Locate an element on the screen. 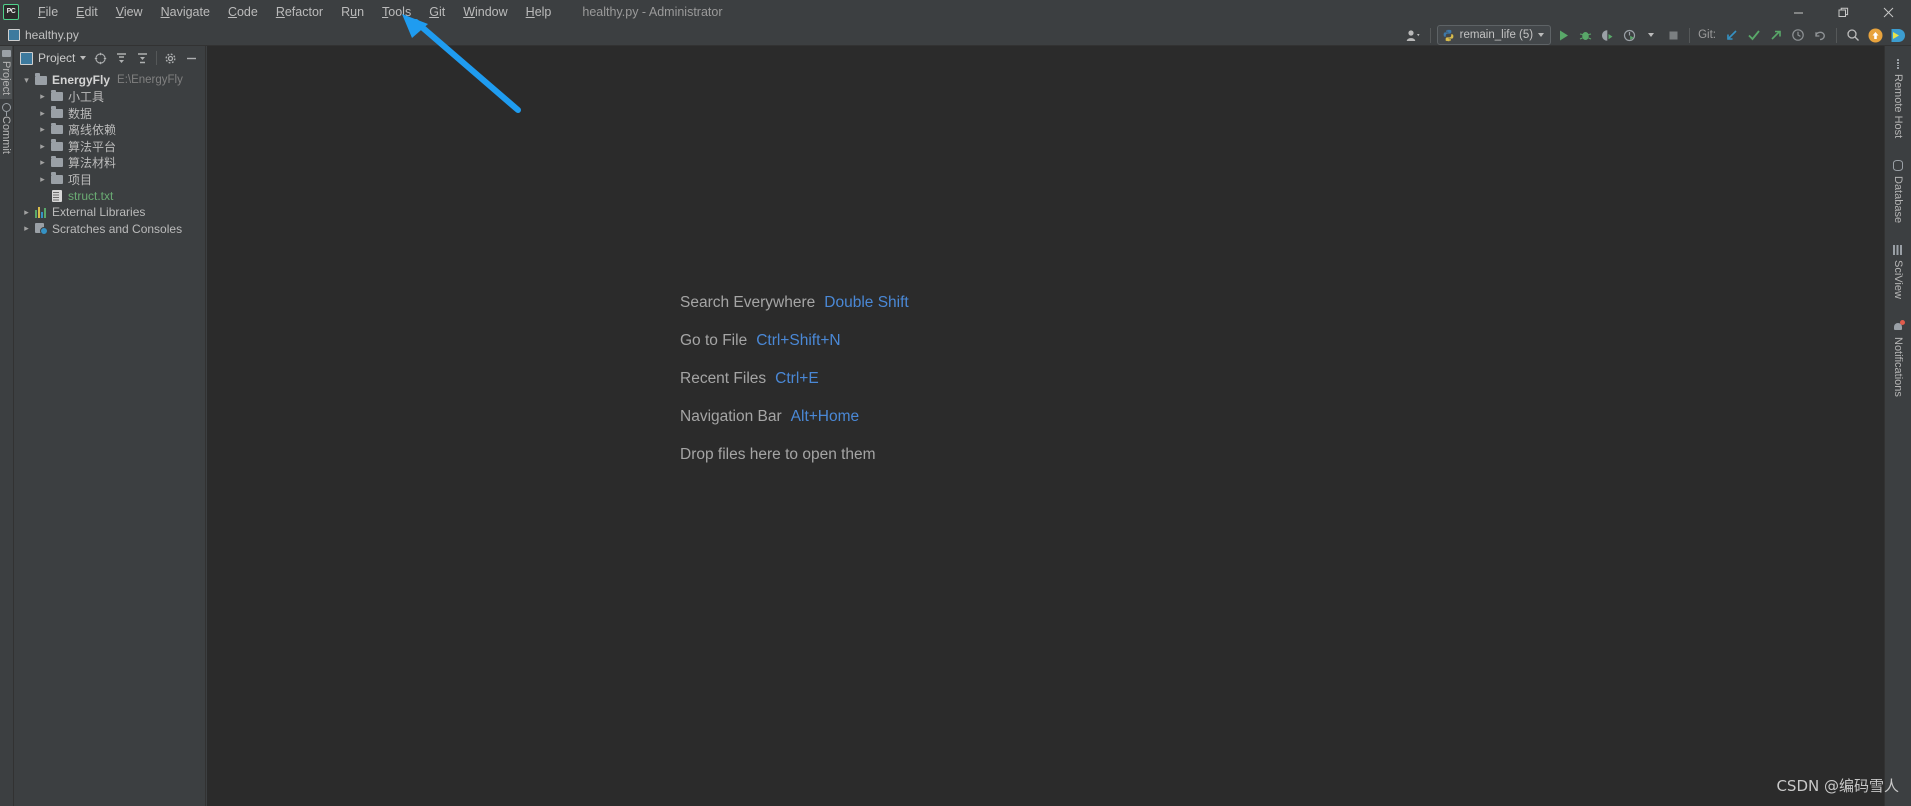 The height and width of the screenshot is (806, 1911). hint-key-label: Double Shift is located at coordinates (866, 302).